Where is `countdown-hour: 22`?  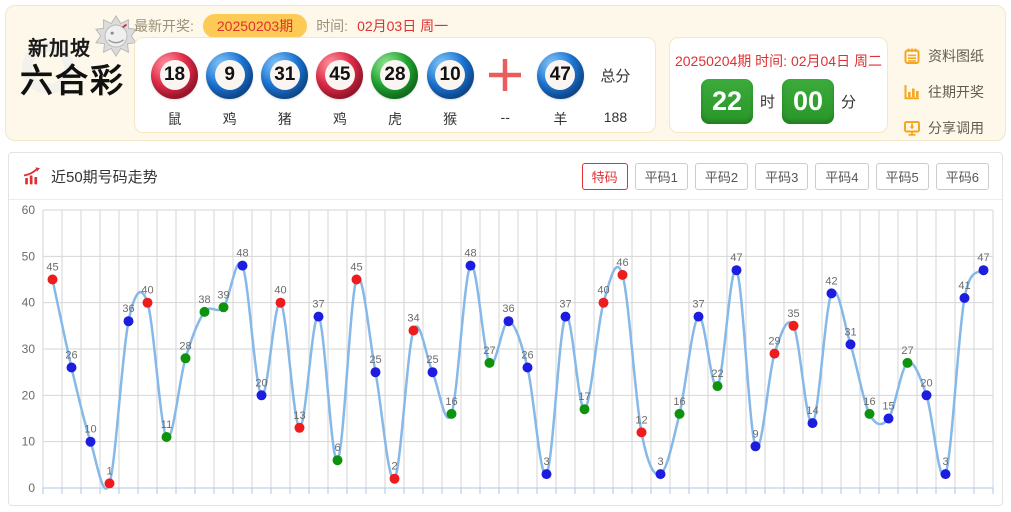 countdown-hour: 22 is located at coordinates (726, 101).